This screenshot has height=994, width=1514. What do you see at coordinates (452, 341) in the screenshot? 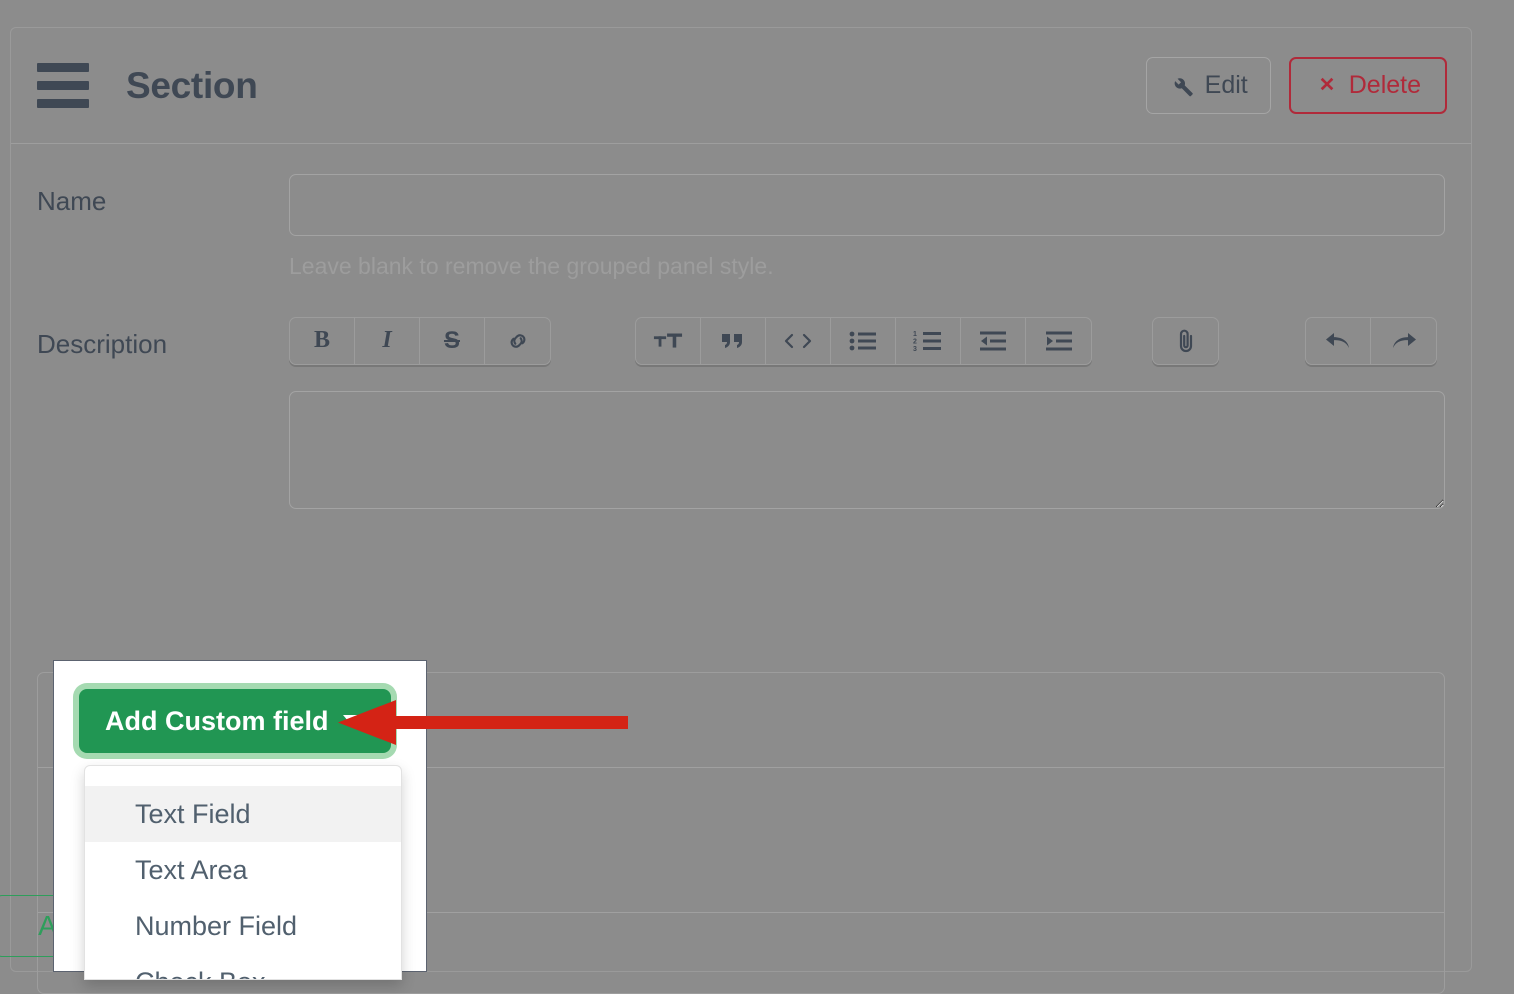
I see `strikethrough-icon: S` at bounding box center [452, 341].